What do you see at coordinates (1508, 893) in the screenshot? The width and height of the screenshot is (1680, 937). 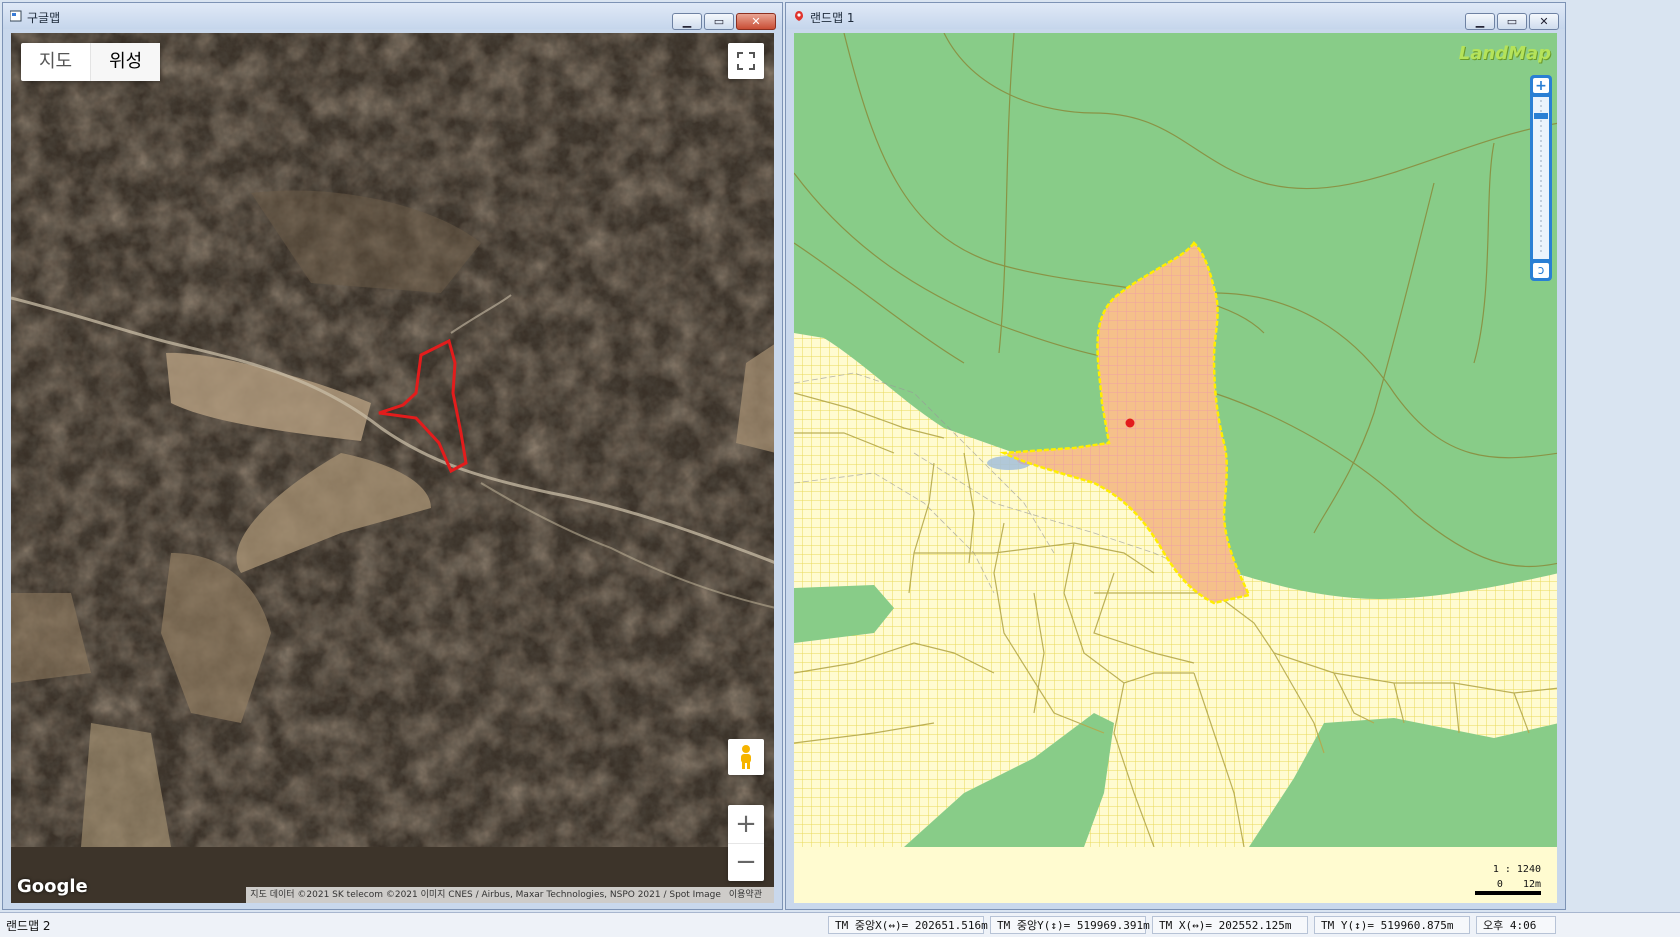 I see `scale-bar` at bounding box center [1508, 893].